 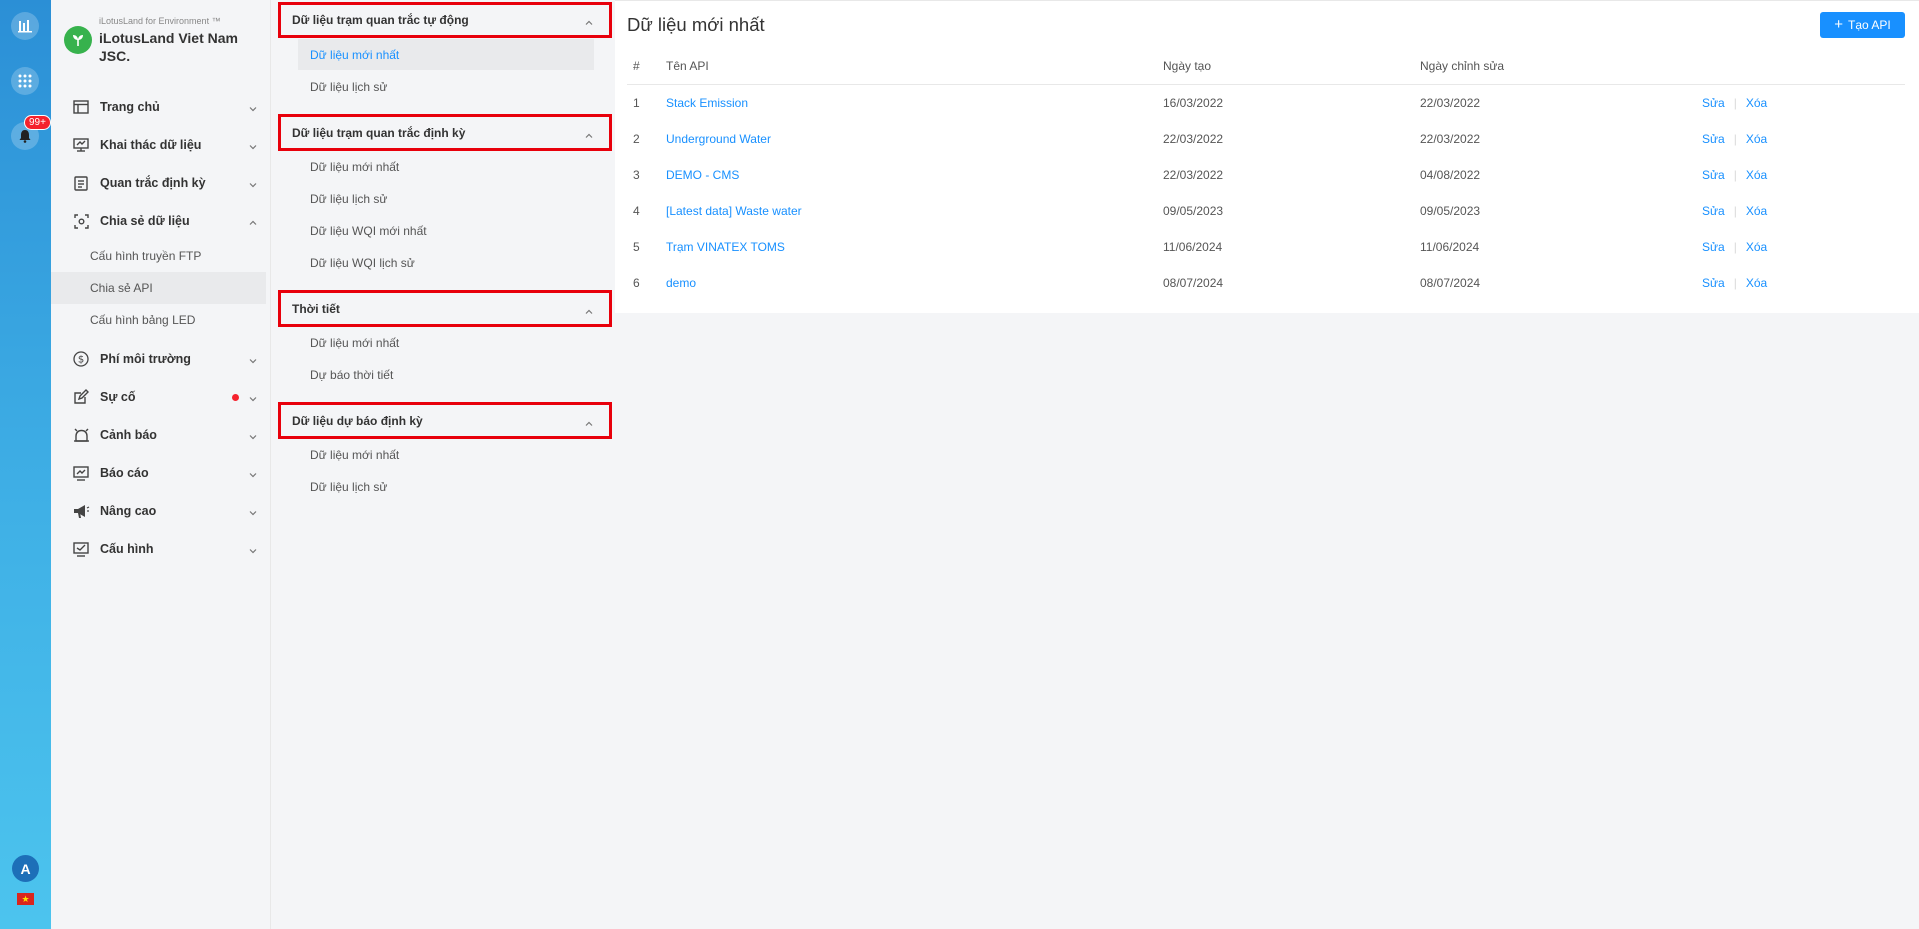 I want to click on sidebar-item-label: Khai thác dữ liệu, so click(x=151, y=145).